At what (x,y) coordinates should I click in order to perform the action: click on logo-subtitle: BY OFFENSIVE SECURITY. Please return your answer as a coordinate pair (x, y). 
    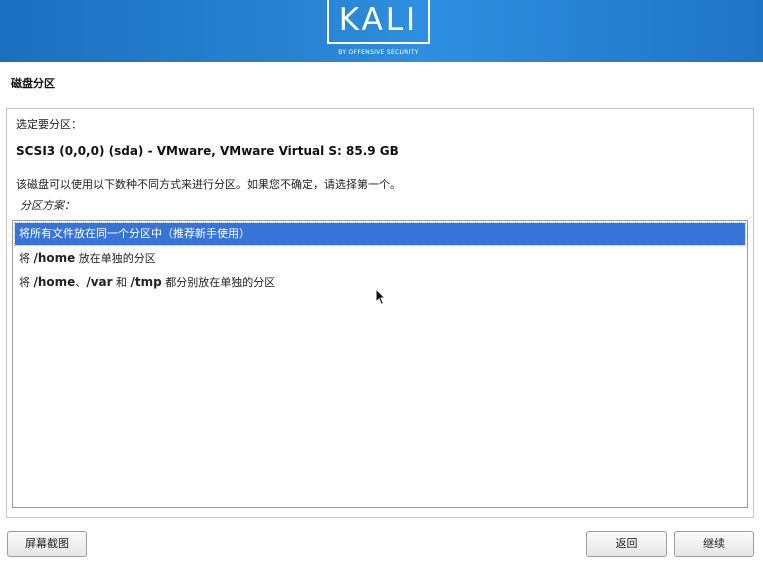
    Looking at the image, I should click on (378, 52).